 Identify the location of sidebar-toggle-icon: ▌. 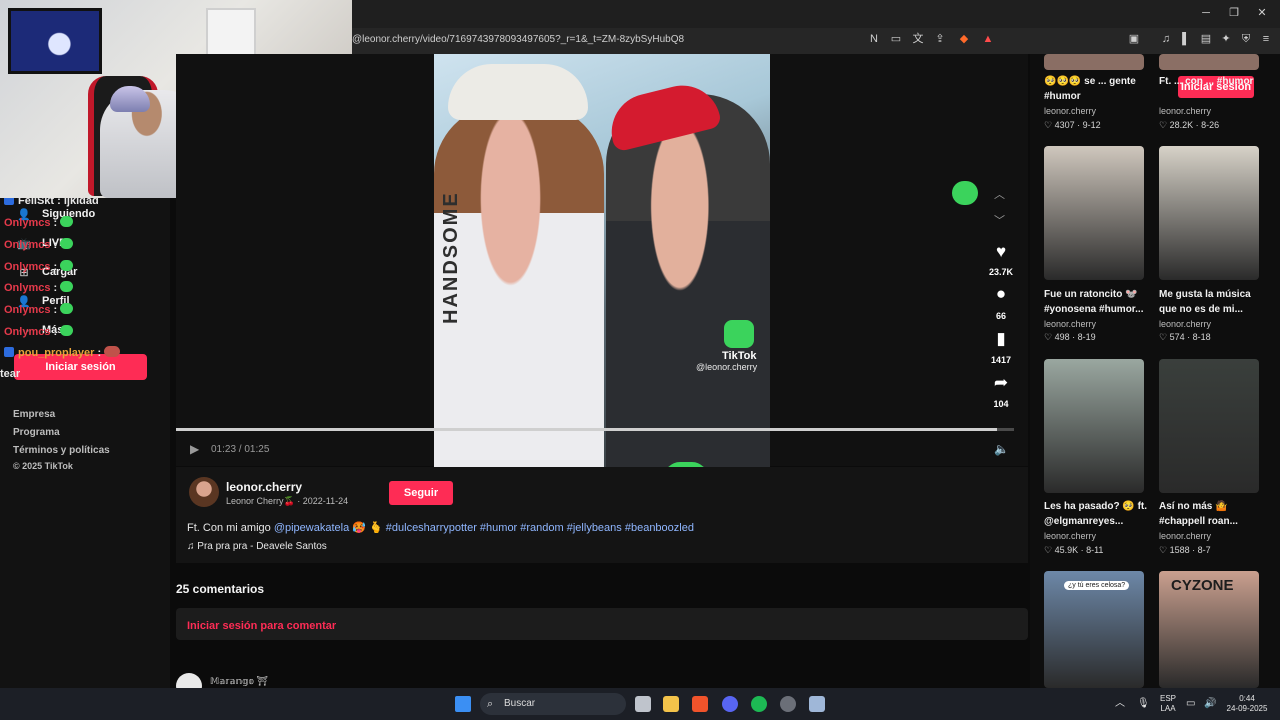
(1186, 39).